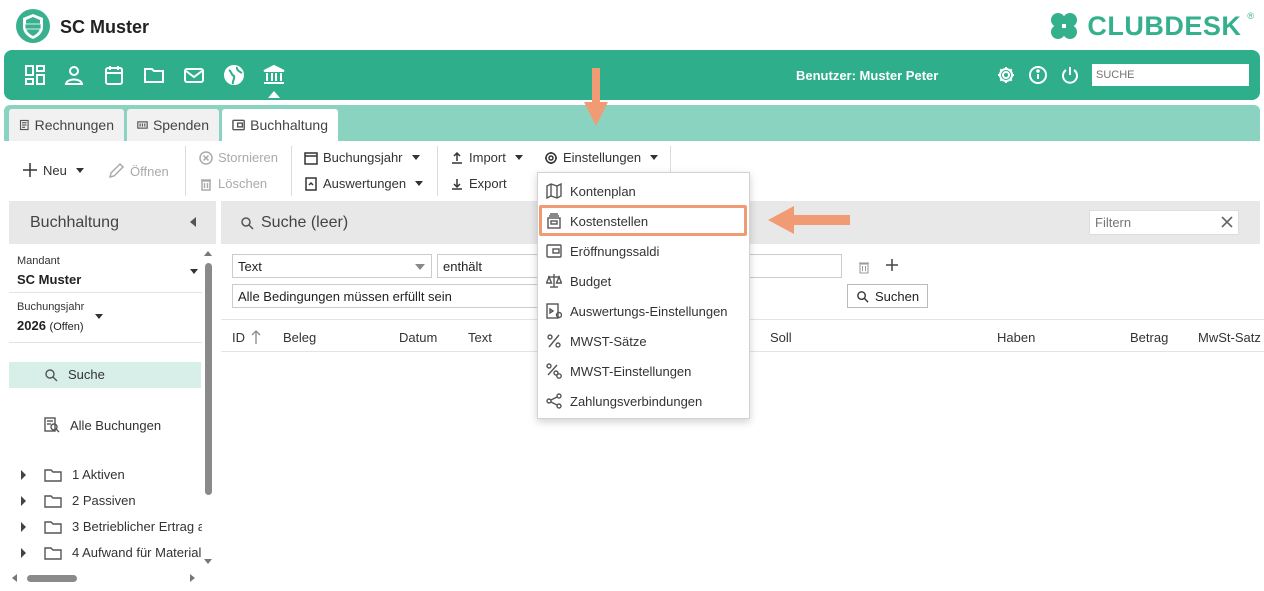  I want to click on tree-item-passiven: 2 Passiven, so click(78, 500).